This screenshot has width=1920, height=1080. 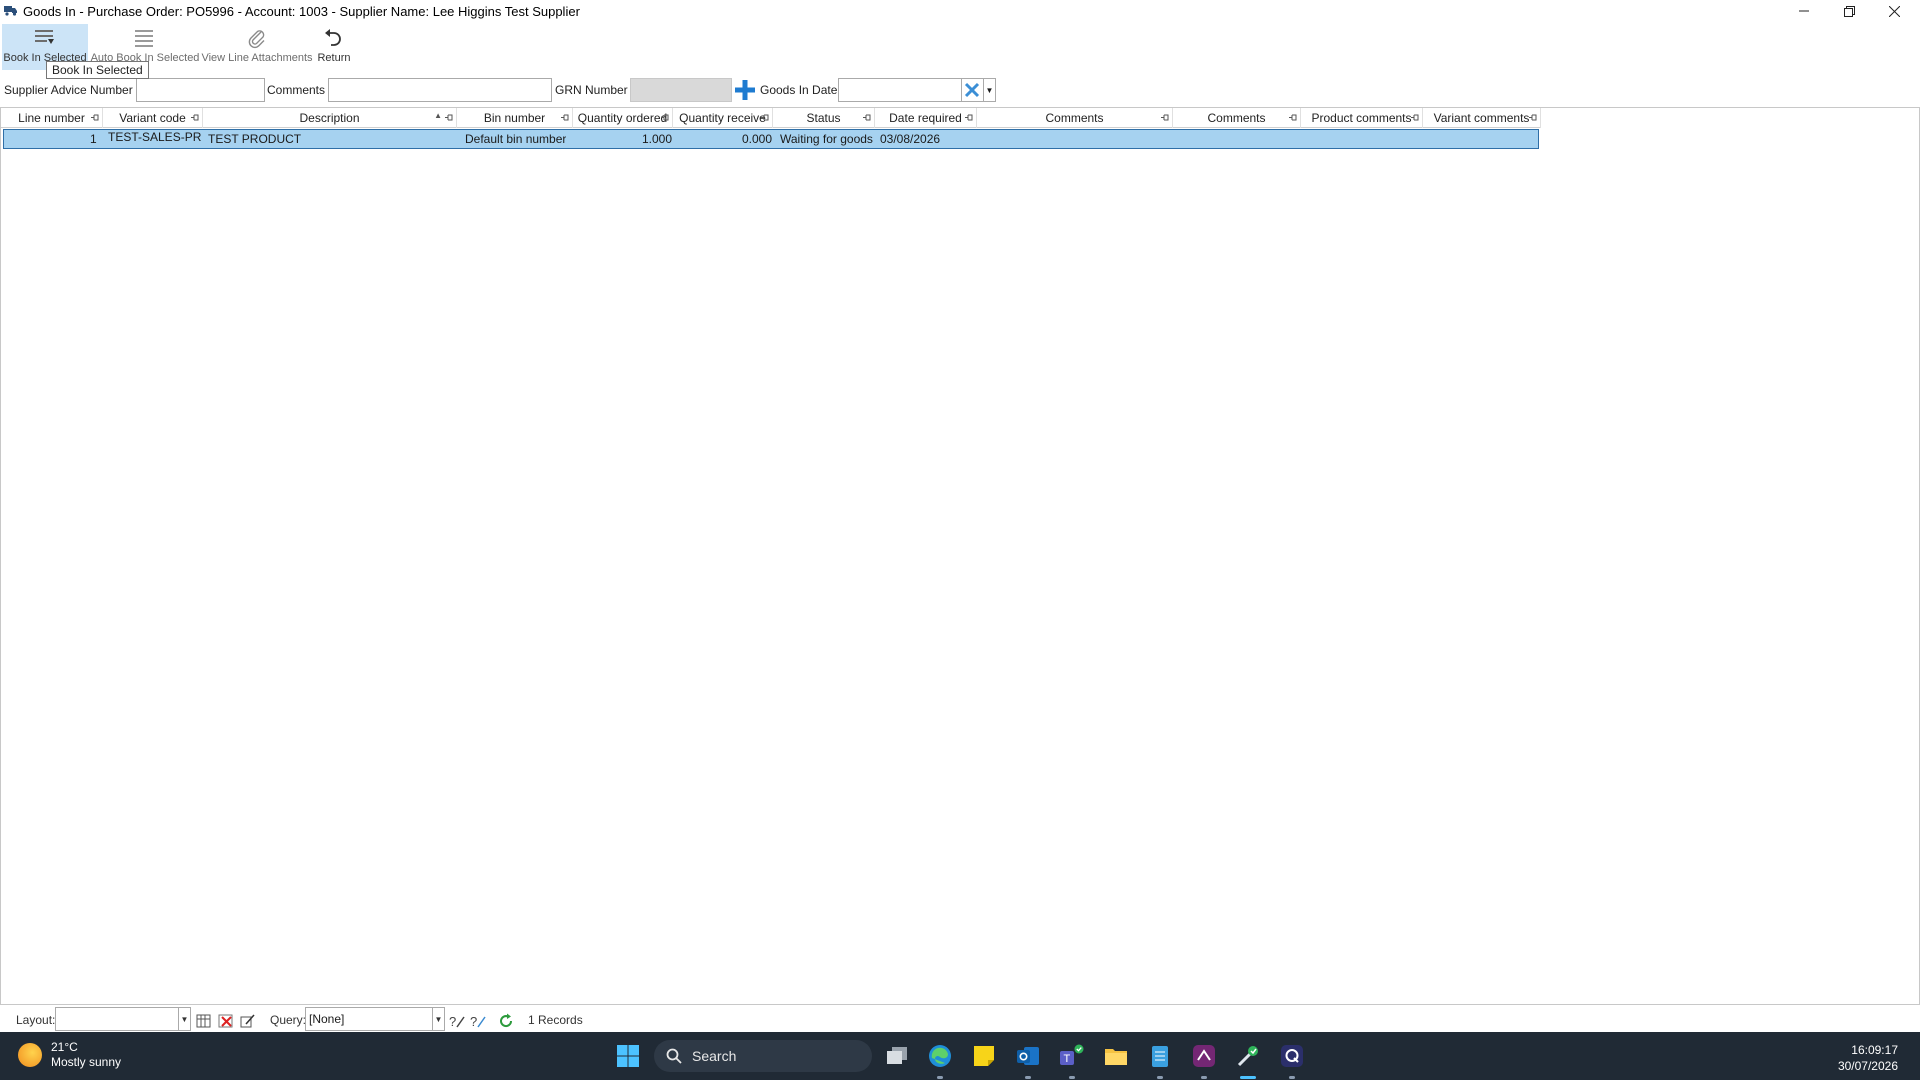 I want to click on notepad-icon, so click(x=1160, y=1056).